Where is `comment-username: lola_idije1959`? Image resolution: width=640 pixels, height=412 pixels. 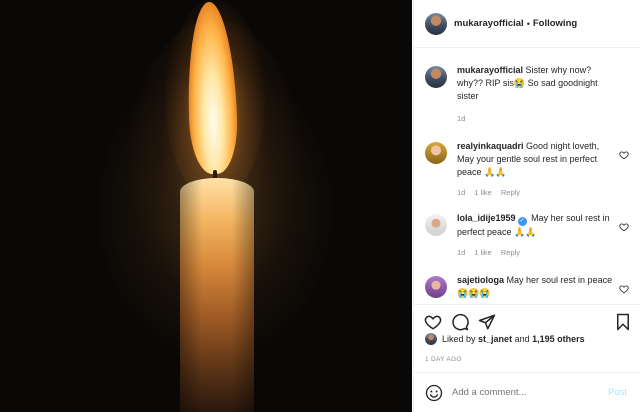
comment-username: lola_idije1959 is located at coordinates (486, 218).